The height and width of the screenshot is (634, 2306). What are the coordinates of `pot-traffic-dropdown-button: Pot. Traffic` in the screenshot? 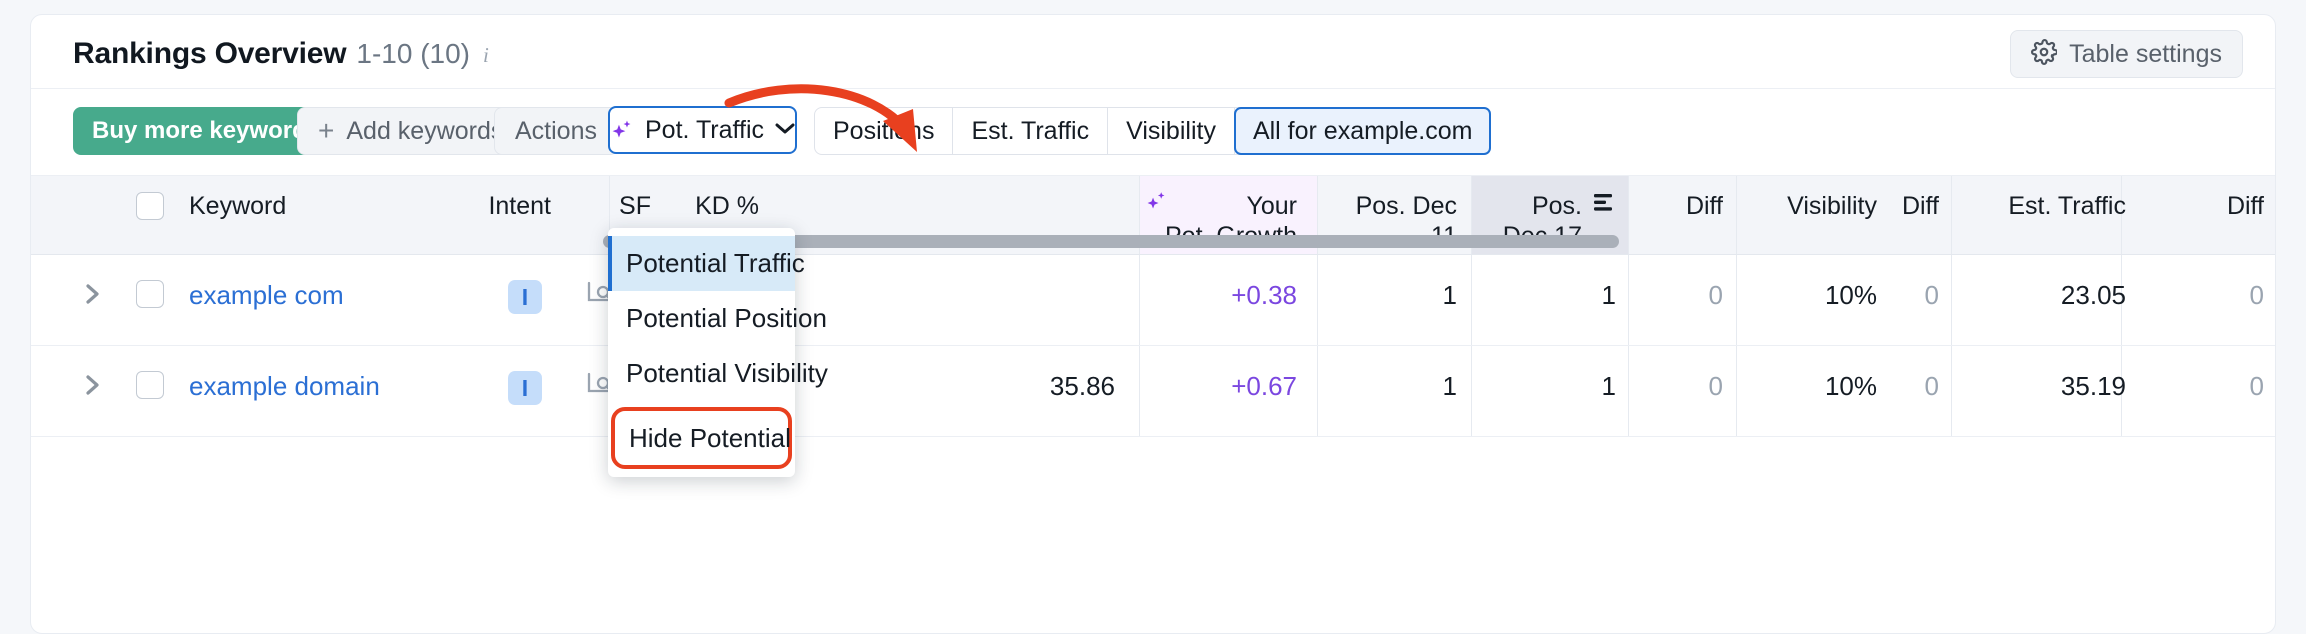 It's located at (702, 130).